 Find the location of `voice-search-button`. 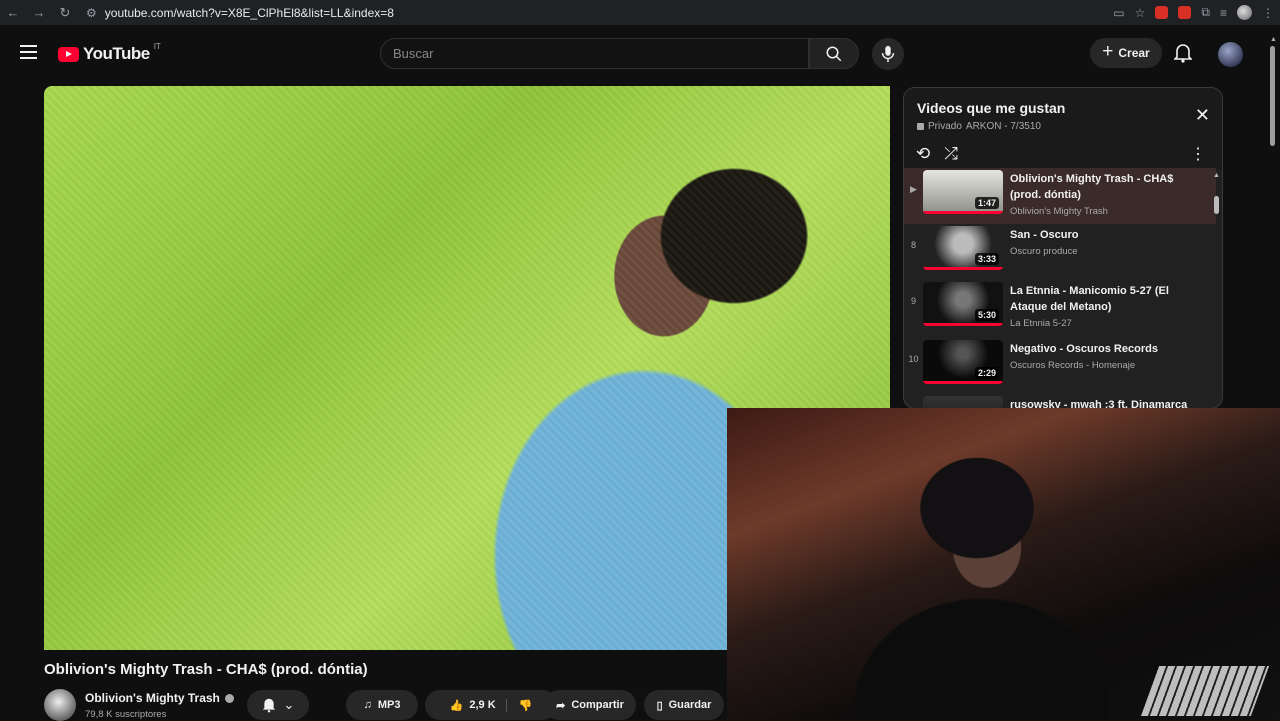

voice-search-button is located at coordinates (888, 54).